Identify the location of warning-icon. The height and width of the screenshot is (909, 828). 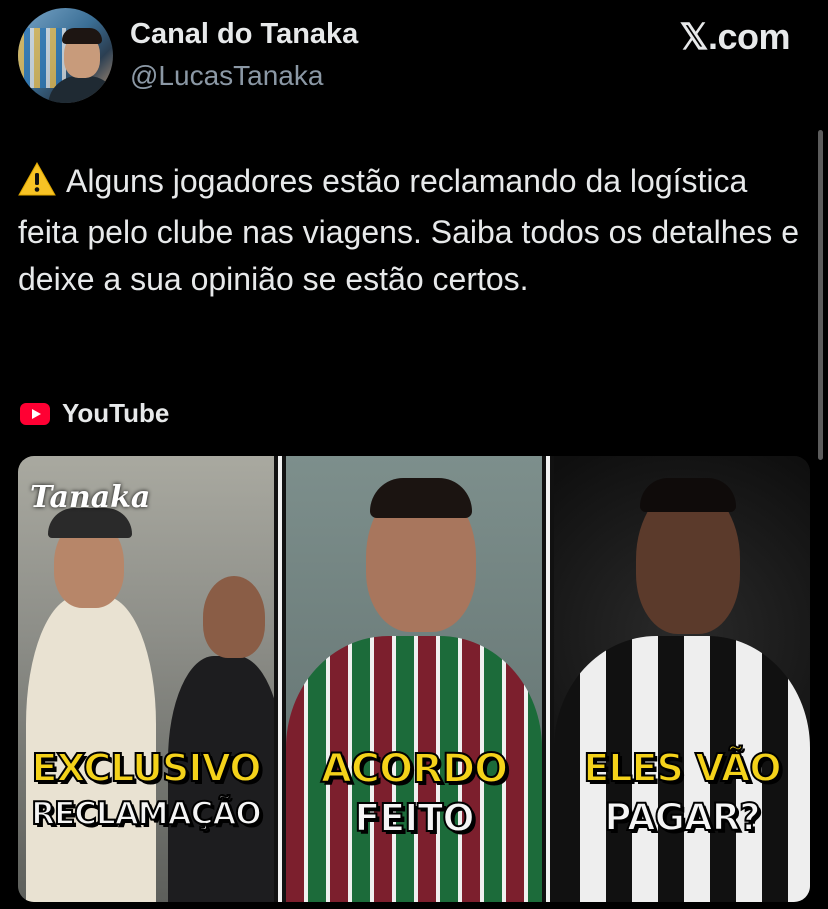
(37, 185).